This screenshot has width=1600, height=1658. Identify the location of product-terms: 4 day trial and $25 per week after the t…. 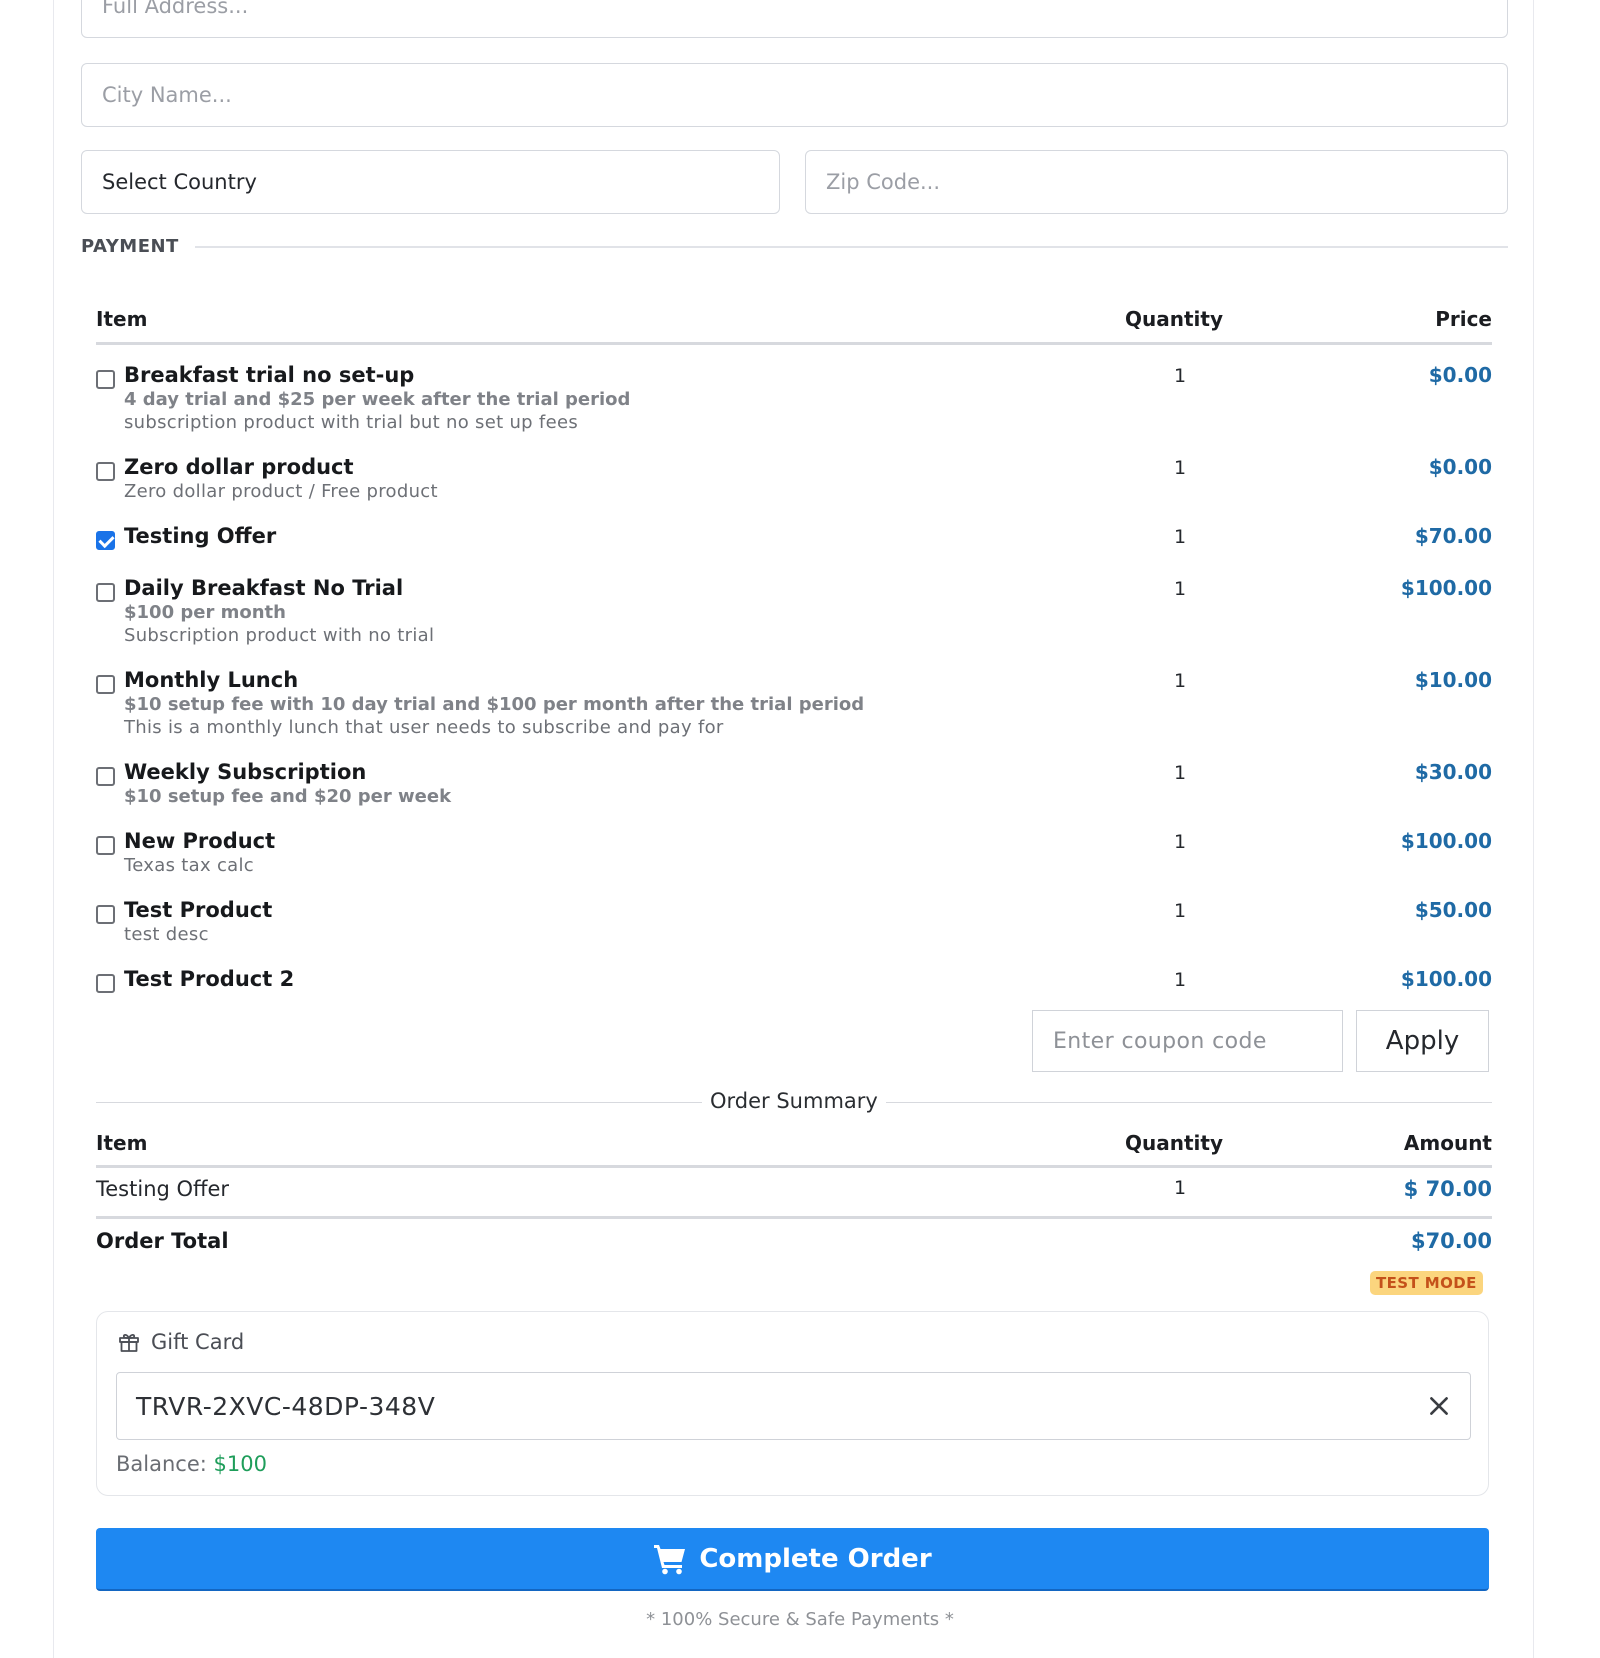
(377, 399).